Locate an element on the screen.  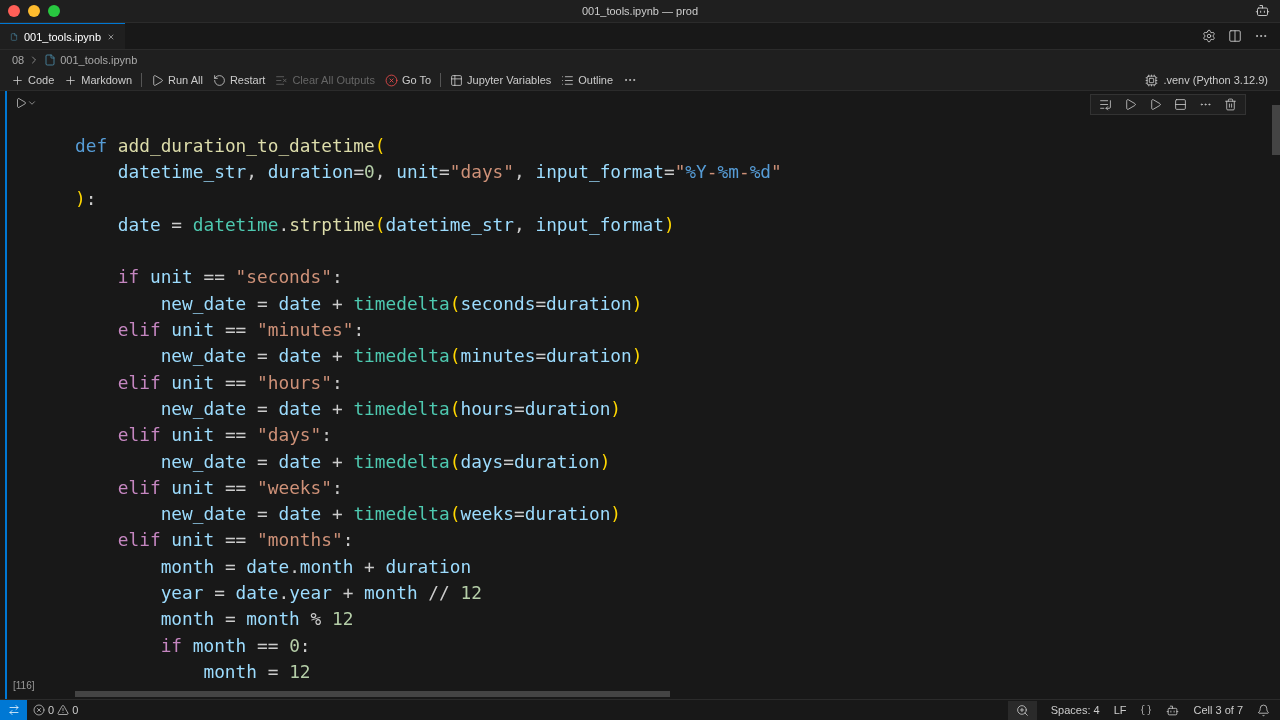
delete-icon is located at coordinates (1230, 104).